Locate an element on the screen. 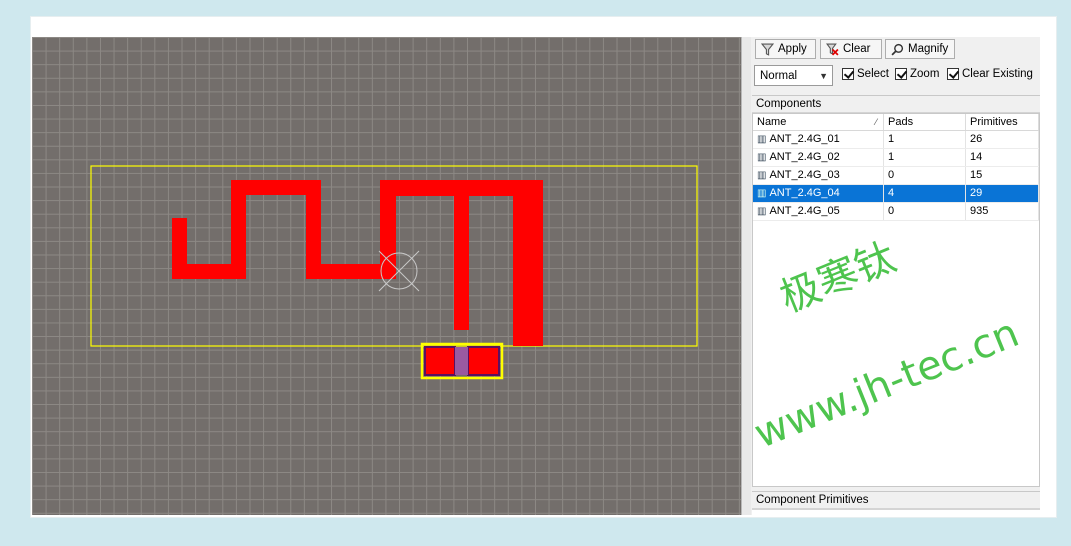 This screenshot has height=546, width=1071. mode-select: Normal ▼ is located at coordinates (793, 75).